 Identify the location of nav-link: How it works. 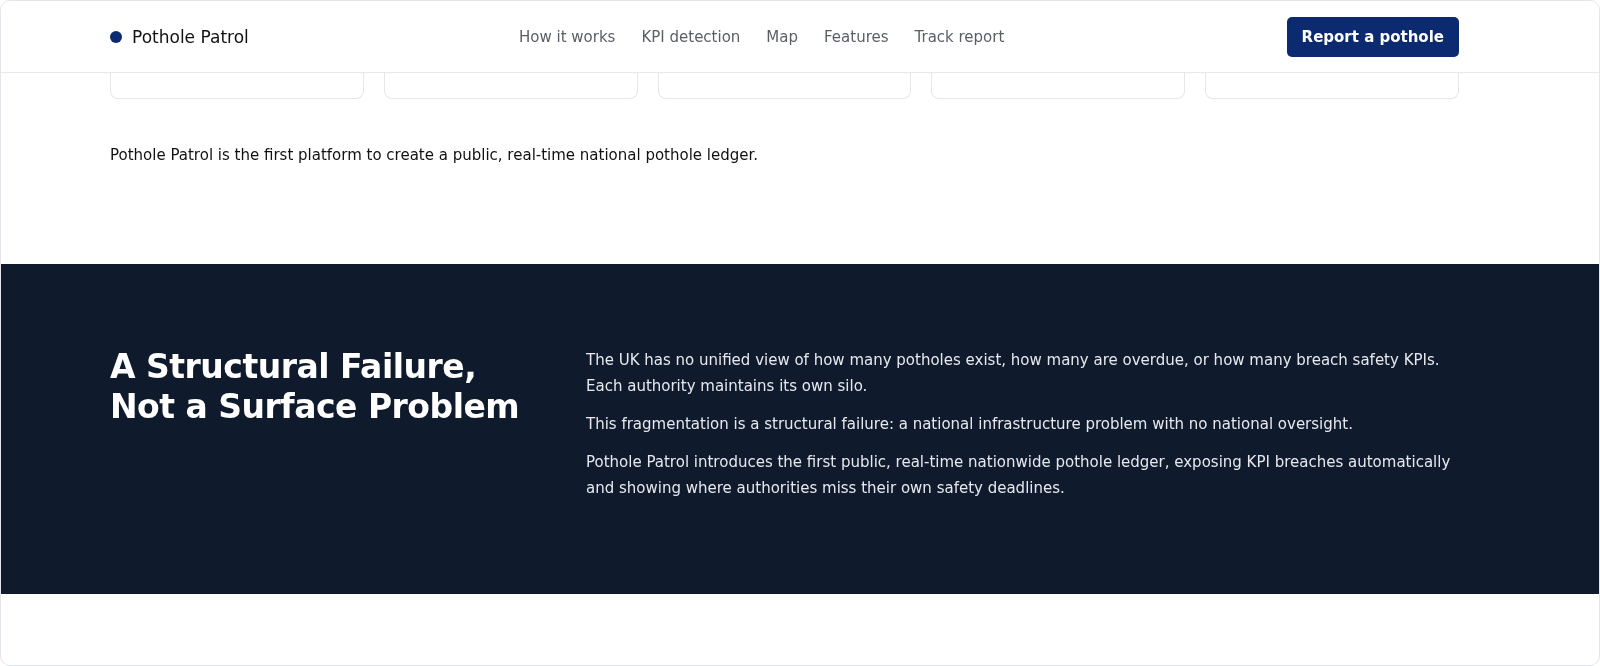
(567, 36).